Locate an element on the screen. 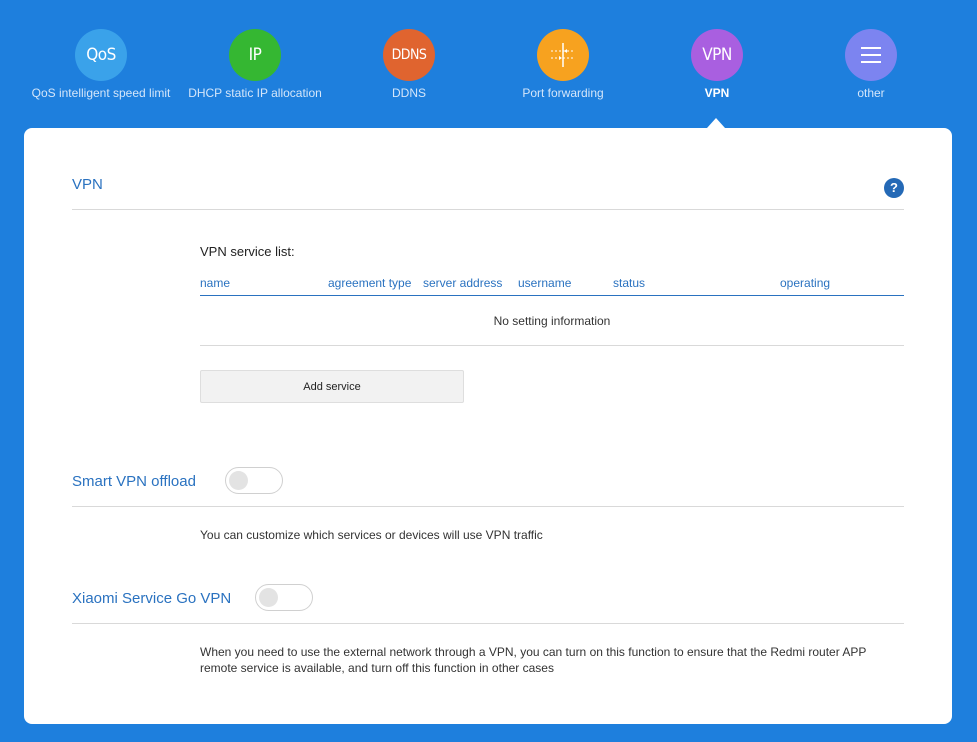 This screenshot has height=742, width=977. smart-vpn-offload-toggle is located at coordinates (254, 480).